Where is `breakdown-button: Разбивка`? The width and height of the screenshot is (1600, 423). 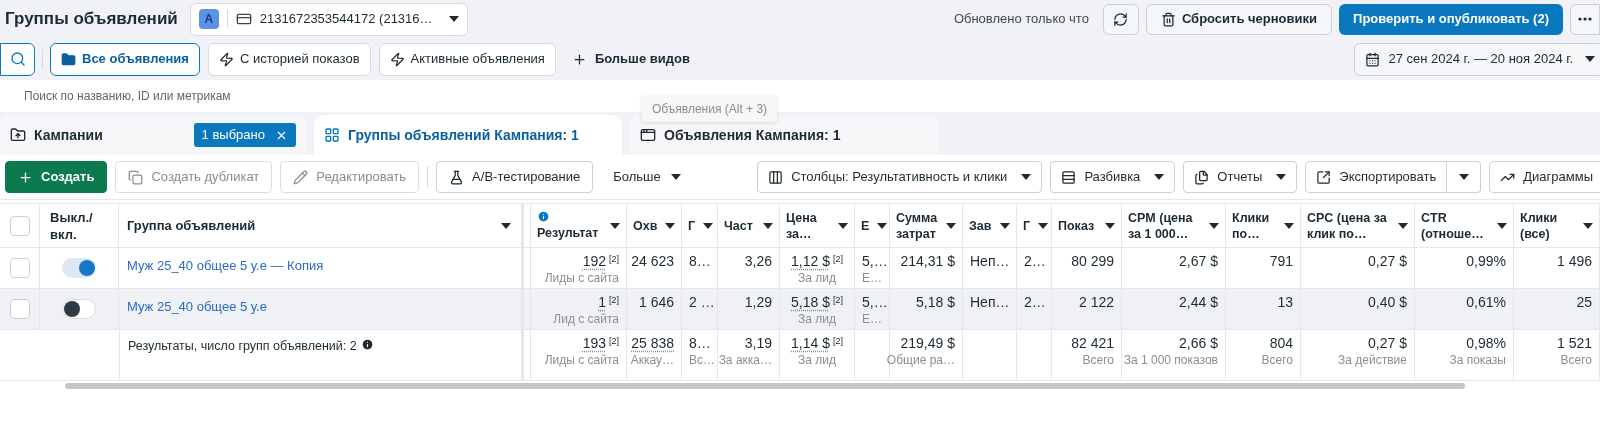 breakdown-button: Разбивка is located at coordinates (1113, 177).